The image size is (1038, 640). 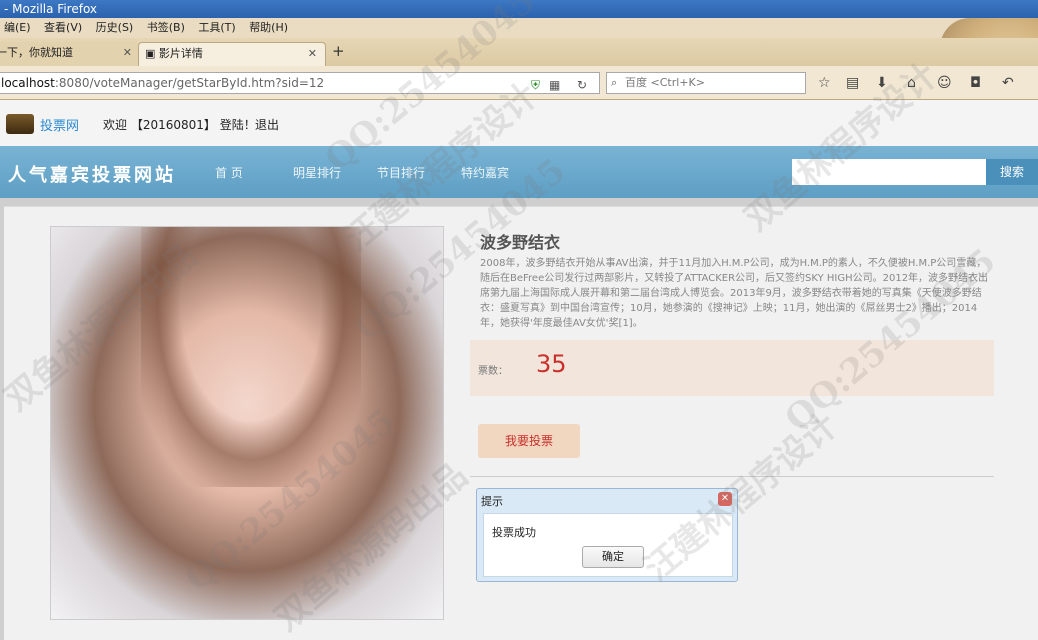 I want to click on alert-dialog: 提示 ✕ 投票成功 确定, so click(x=607, y=535).